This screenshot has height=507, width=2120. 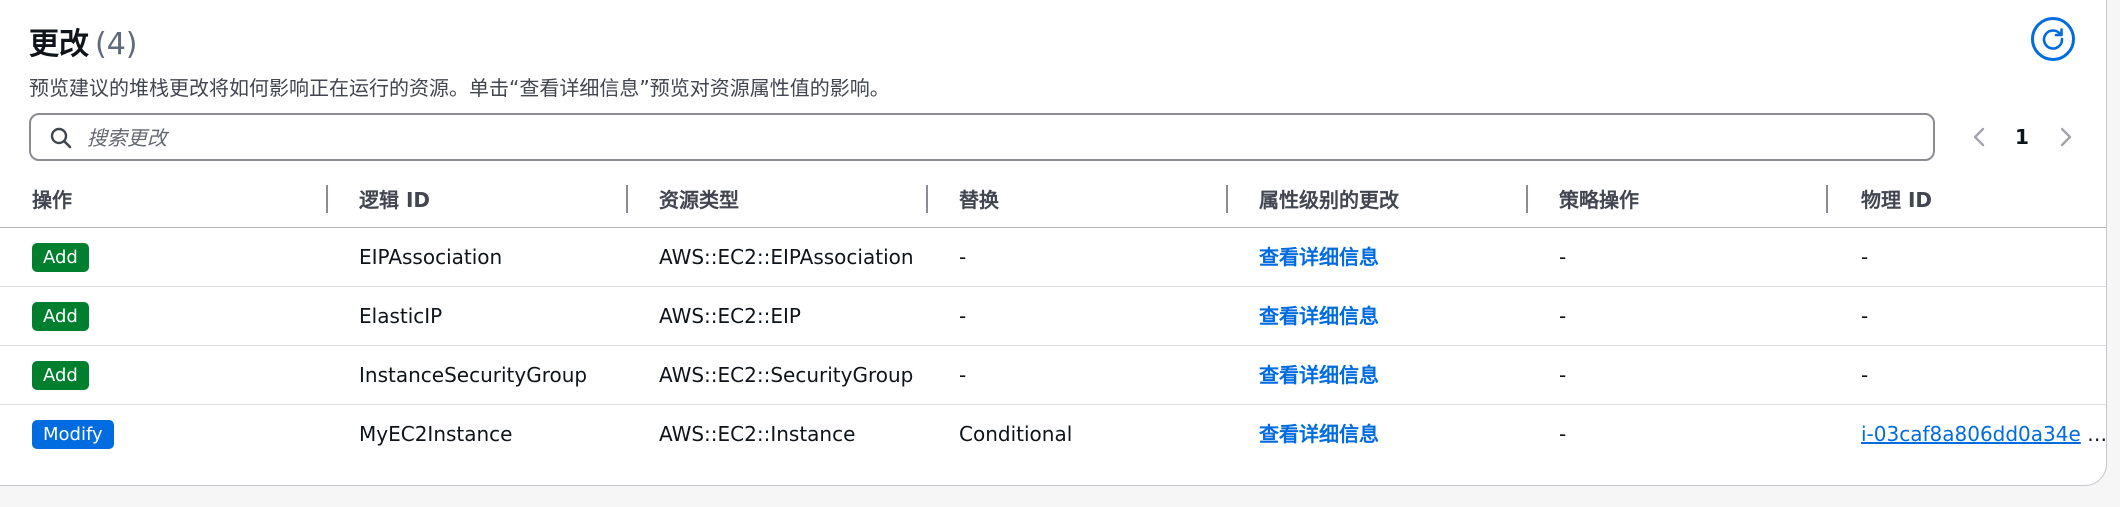 I want to click on search-input, so click(x=997, y=138).